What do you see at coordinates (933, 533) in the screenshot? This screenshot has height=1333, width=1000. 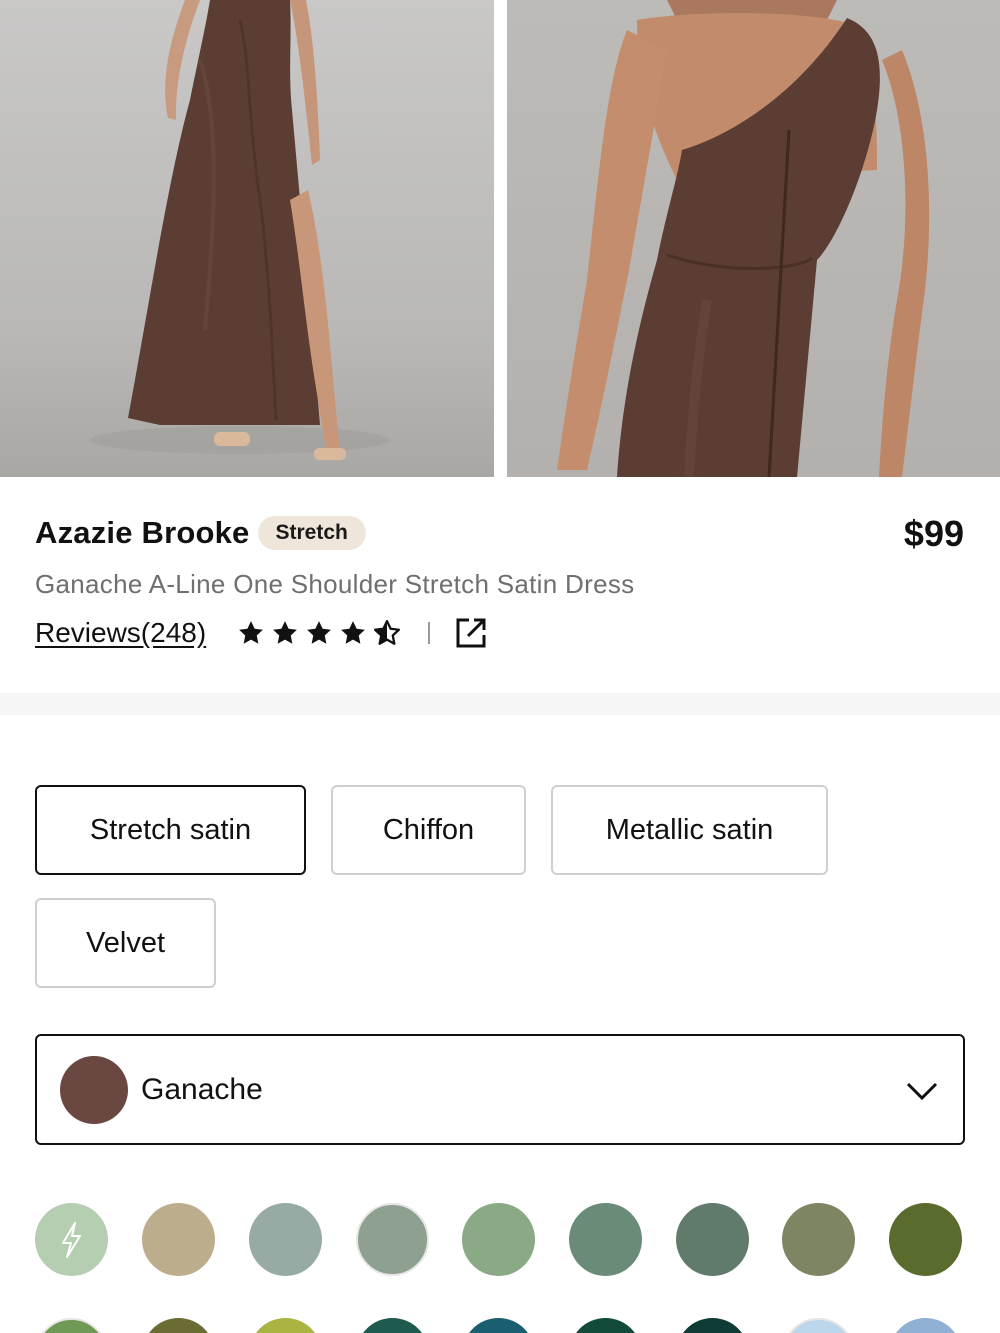 I see `price: $99` at bounding box center [933, 533].